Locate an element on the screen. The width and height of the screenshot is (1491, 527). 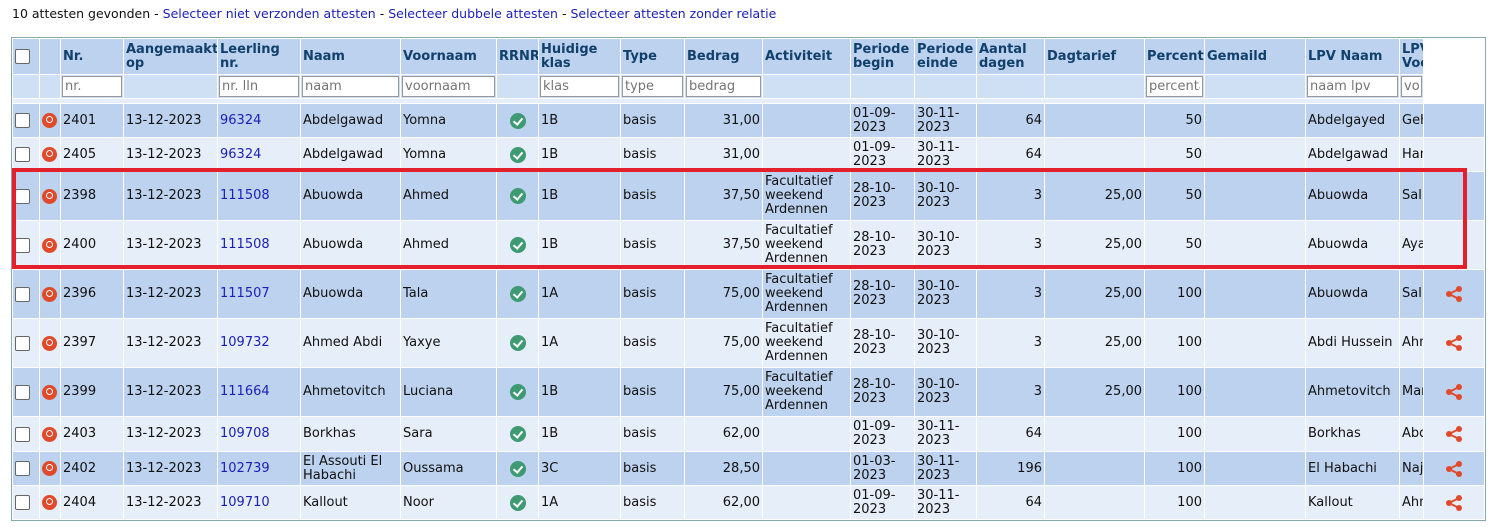
col-bedrag: Bedrag is located at coordinates (723, 56).